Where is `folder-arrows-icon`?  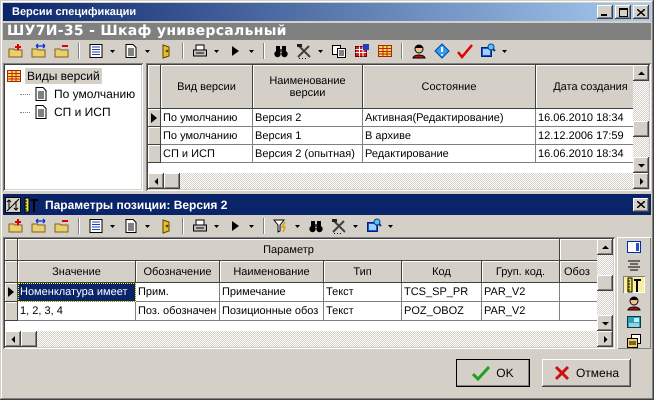 folder-arrows-icon is located at coordinates (39, 51).